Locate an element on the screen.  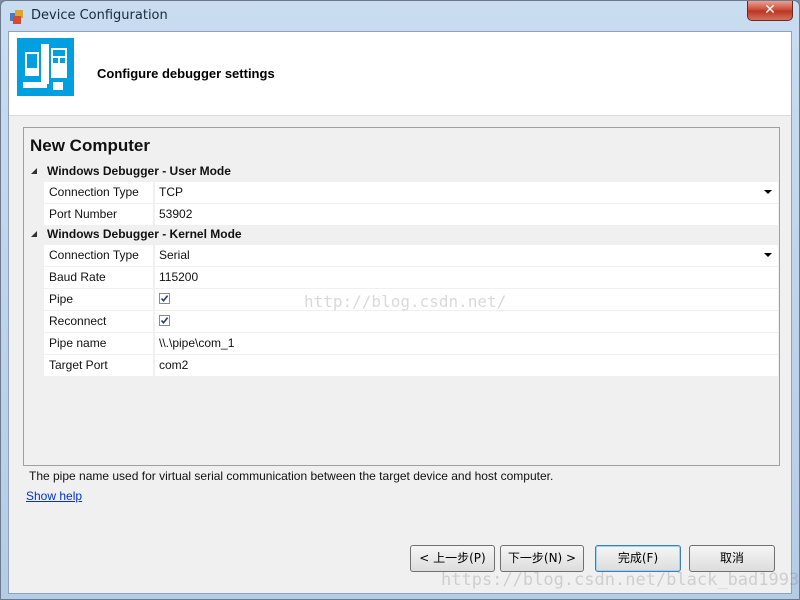
property-row-connection-type: Connection Type TCP is located at coordinates (411, 193).